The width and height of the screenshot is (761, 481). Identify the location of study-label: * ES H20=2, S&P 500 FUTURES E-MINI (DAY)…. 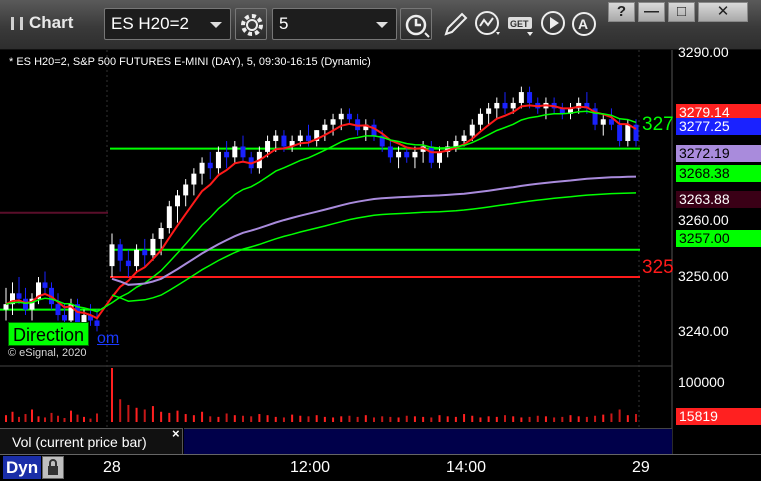
(190, 62).